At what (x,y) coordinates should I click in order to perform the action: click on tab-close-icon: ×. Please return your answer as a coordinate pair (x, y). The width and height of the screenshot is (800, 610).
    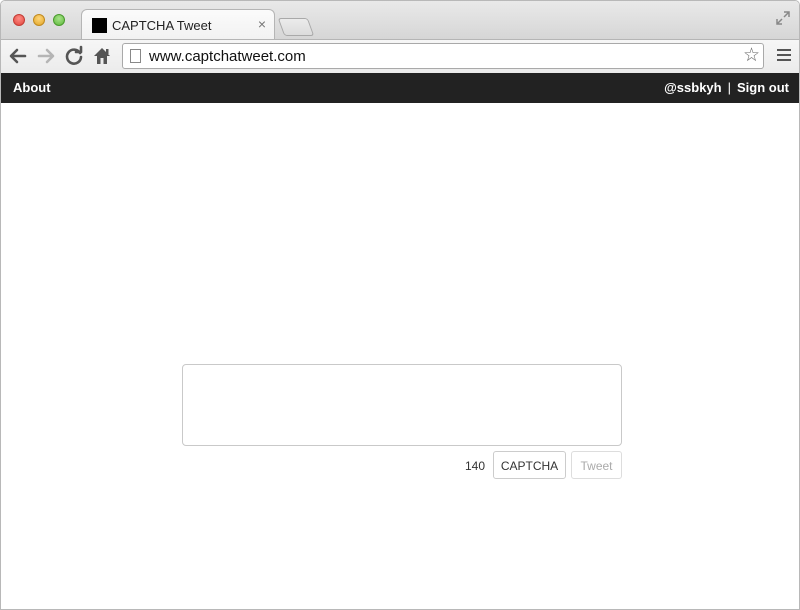
    Looking at the image, I should click on (262, 24).